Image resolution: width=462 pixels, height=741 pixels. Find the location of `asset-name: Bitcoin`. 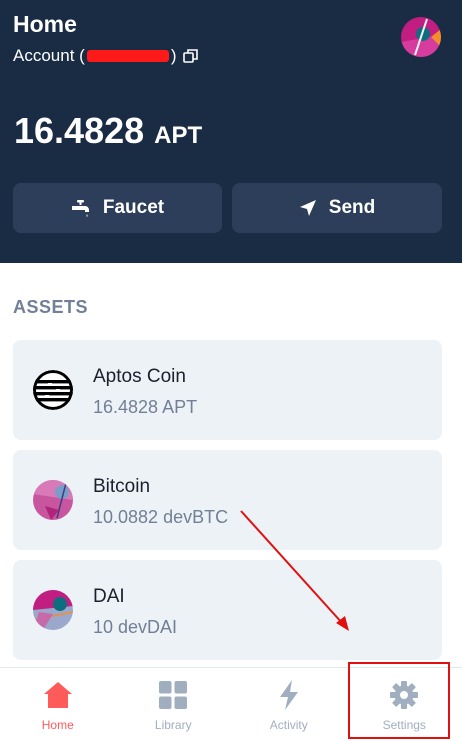

asset-name: Bitcoin is located at coordinates (122, 486).